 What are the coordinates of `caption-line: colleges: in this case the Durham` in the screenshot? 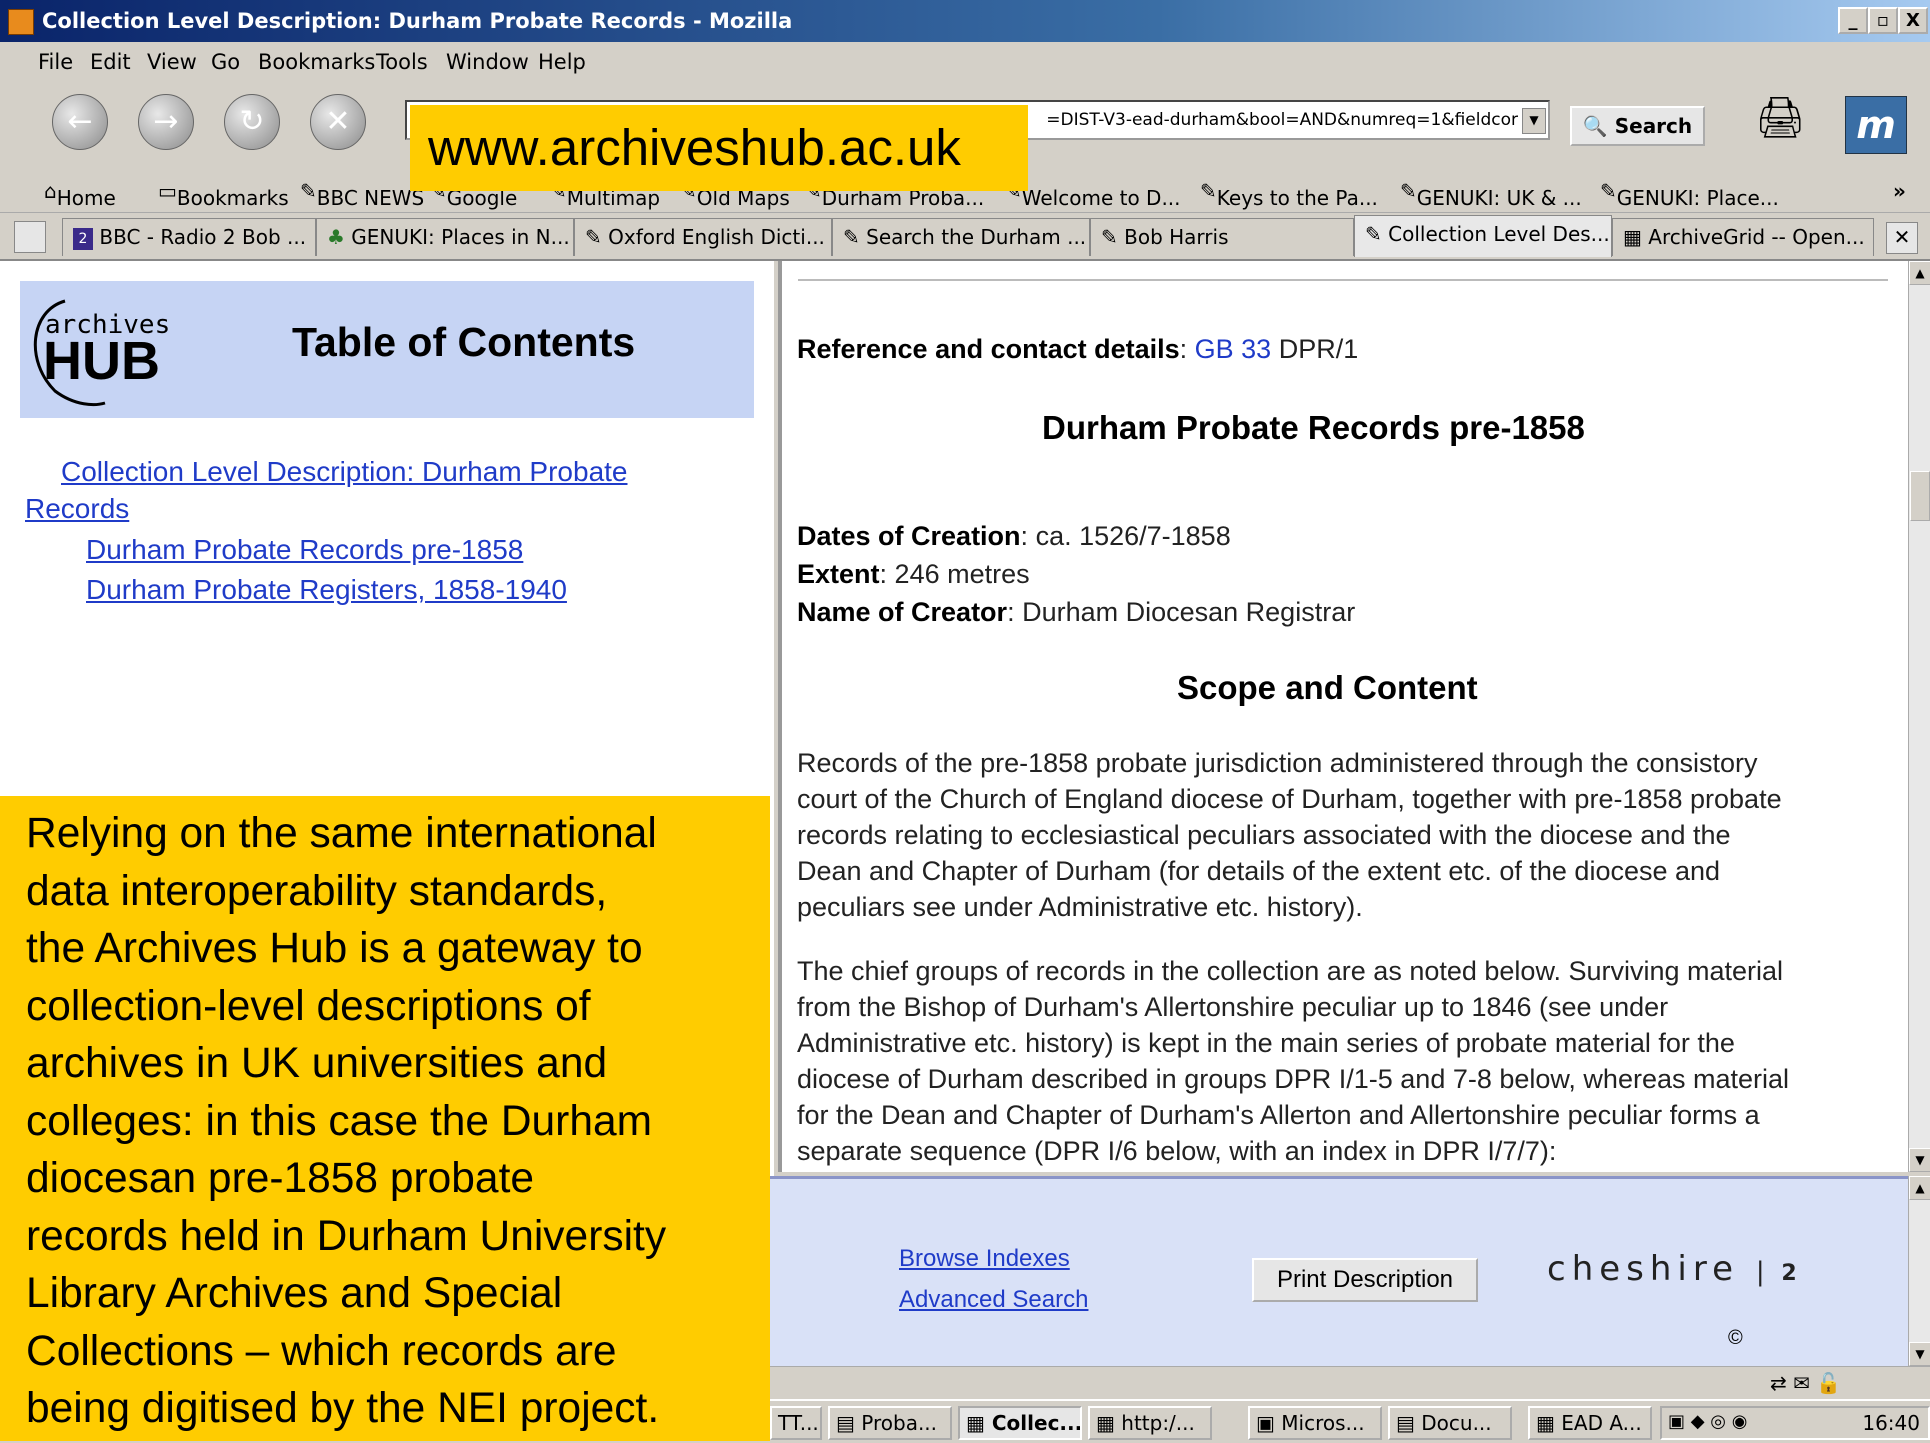 It's located at (339, 1121).